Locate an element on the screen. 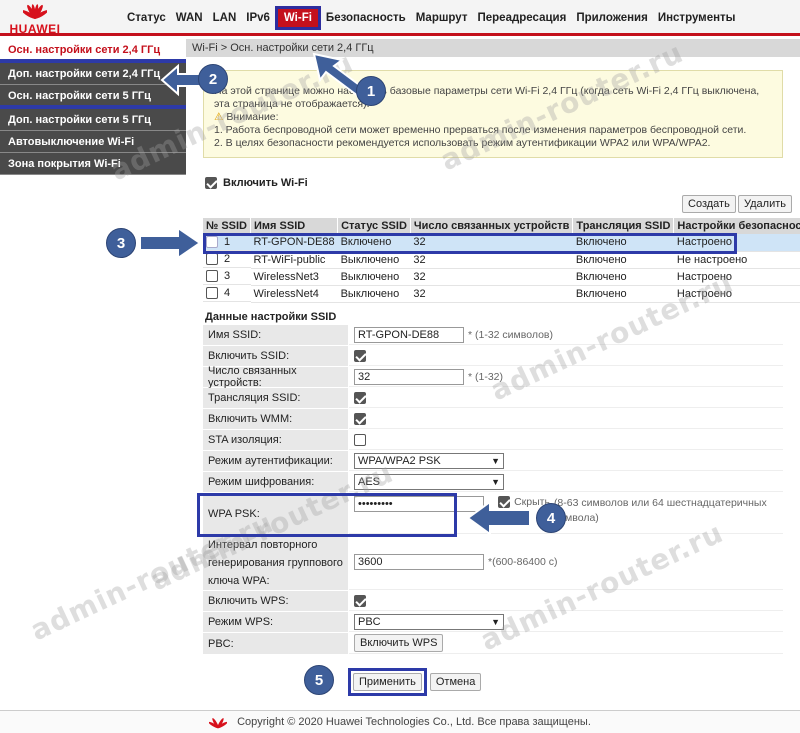 This screenshot has height=733, width=800. section-title: Данные настройки SSID is located at coordinates (271, 317).